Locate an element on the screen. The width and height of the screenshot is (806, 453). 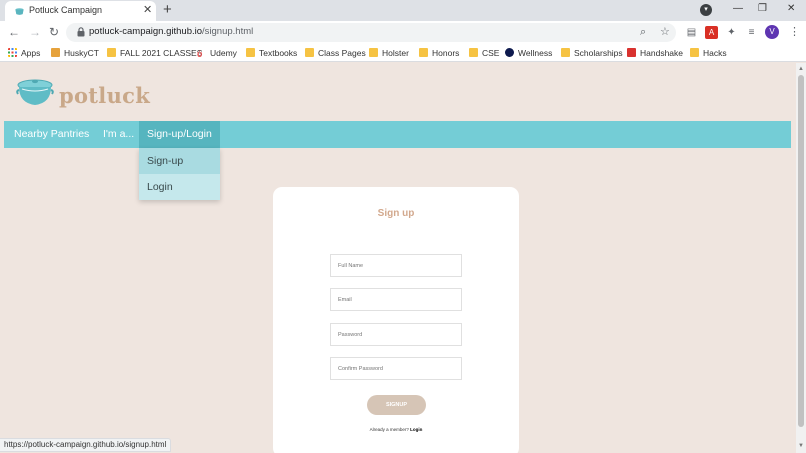
form-title: Sign up is located at coordinates (396, 213).